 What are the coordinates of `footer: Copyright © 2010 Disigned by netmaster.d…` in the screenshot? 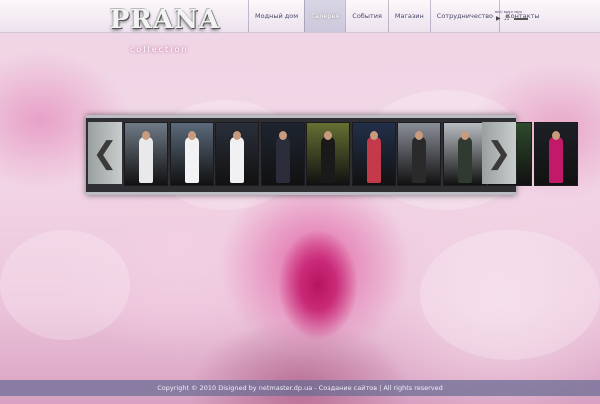 It's located at (300, 388).